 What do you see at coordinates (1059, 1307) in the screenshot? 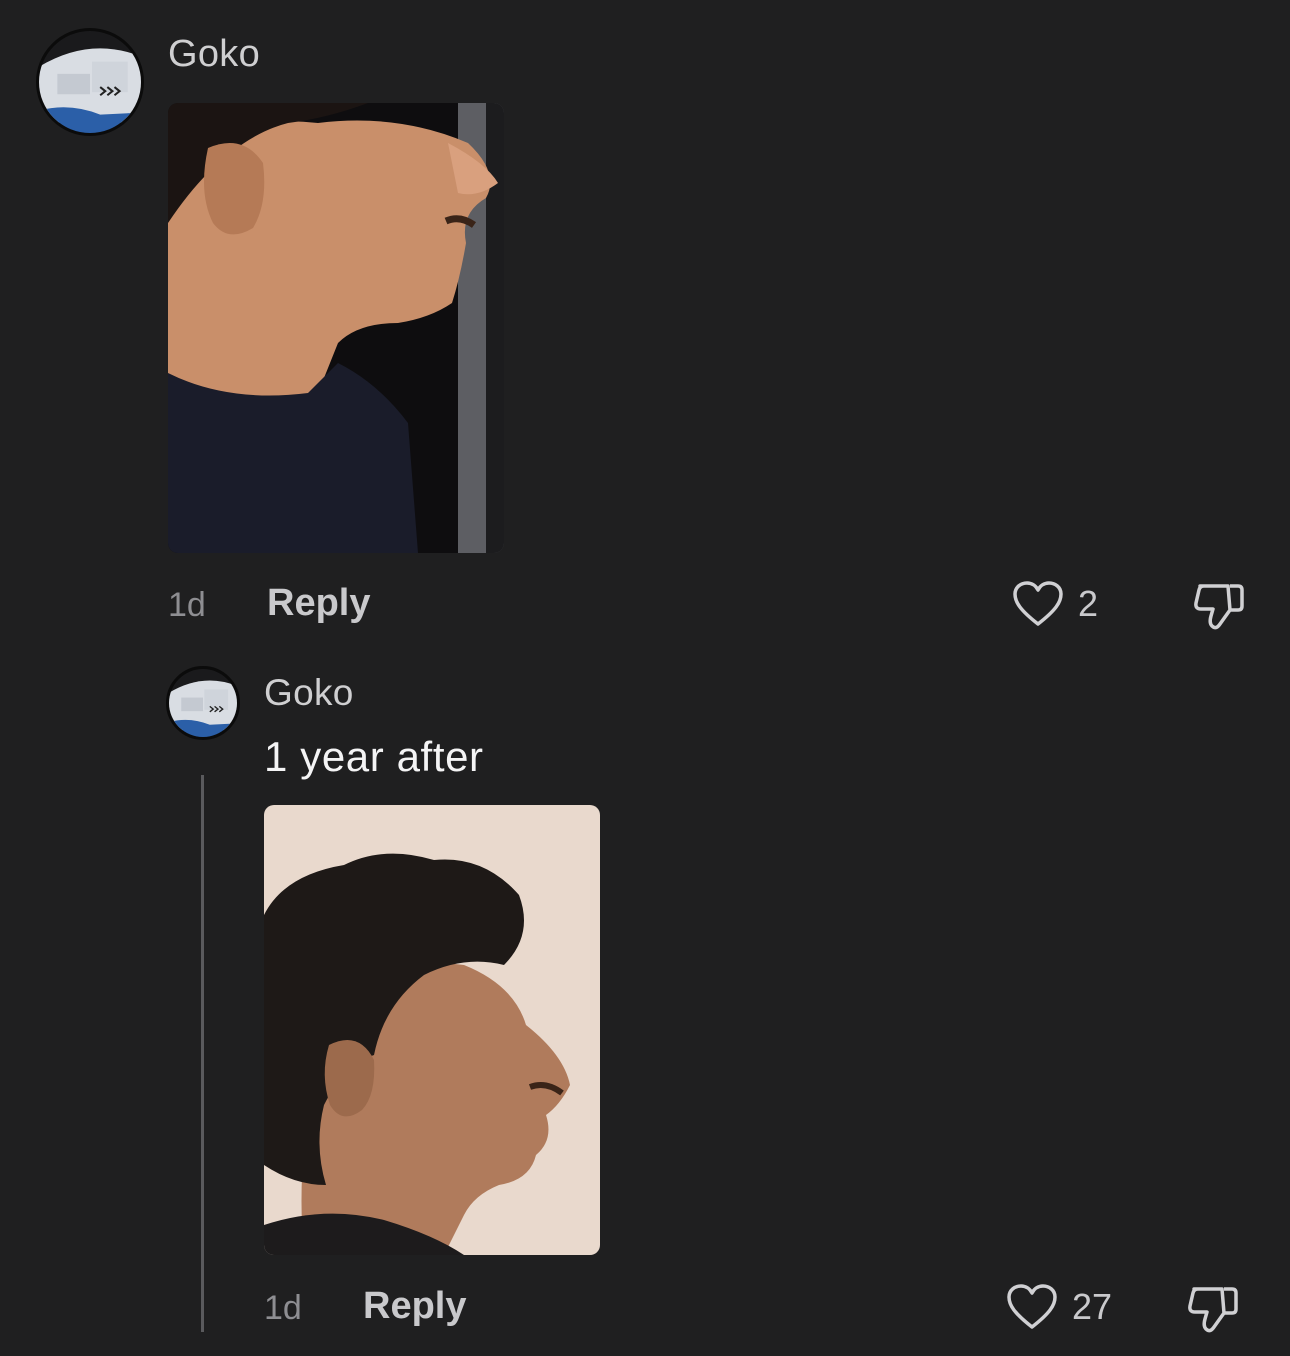
I see `like-button: 27` at bounding box center [1059, 1307].